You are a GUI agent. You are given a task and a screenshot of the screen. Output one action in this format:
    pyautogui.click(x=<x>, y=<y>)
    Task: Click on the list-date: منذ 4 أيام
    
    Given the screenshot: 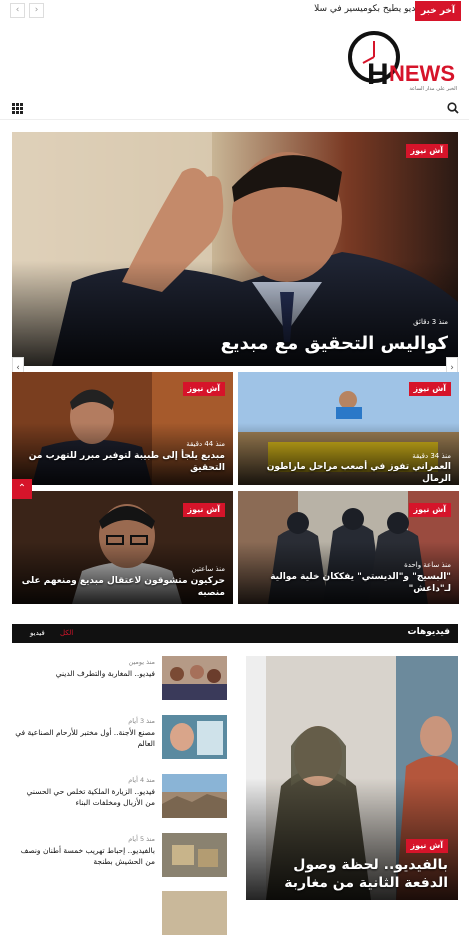 What is the action you would take?
    pyautogui.click(x=141, y=780)
    